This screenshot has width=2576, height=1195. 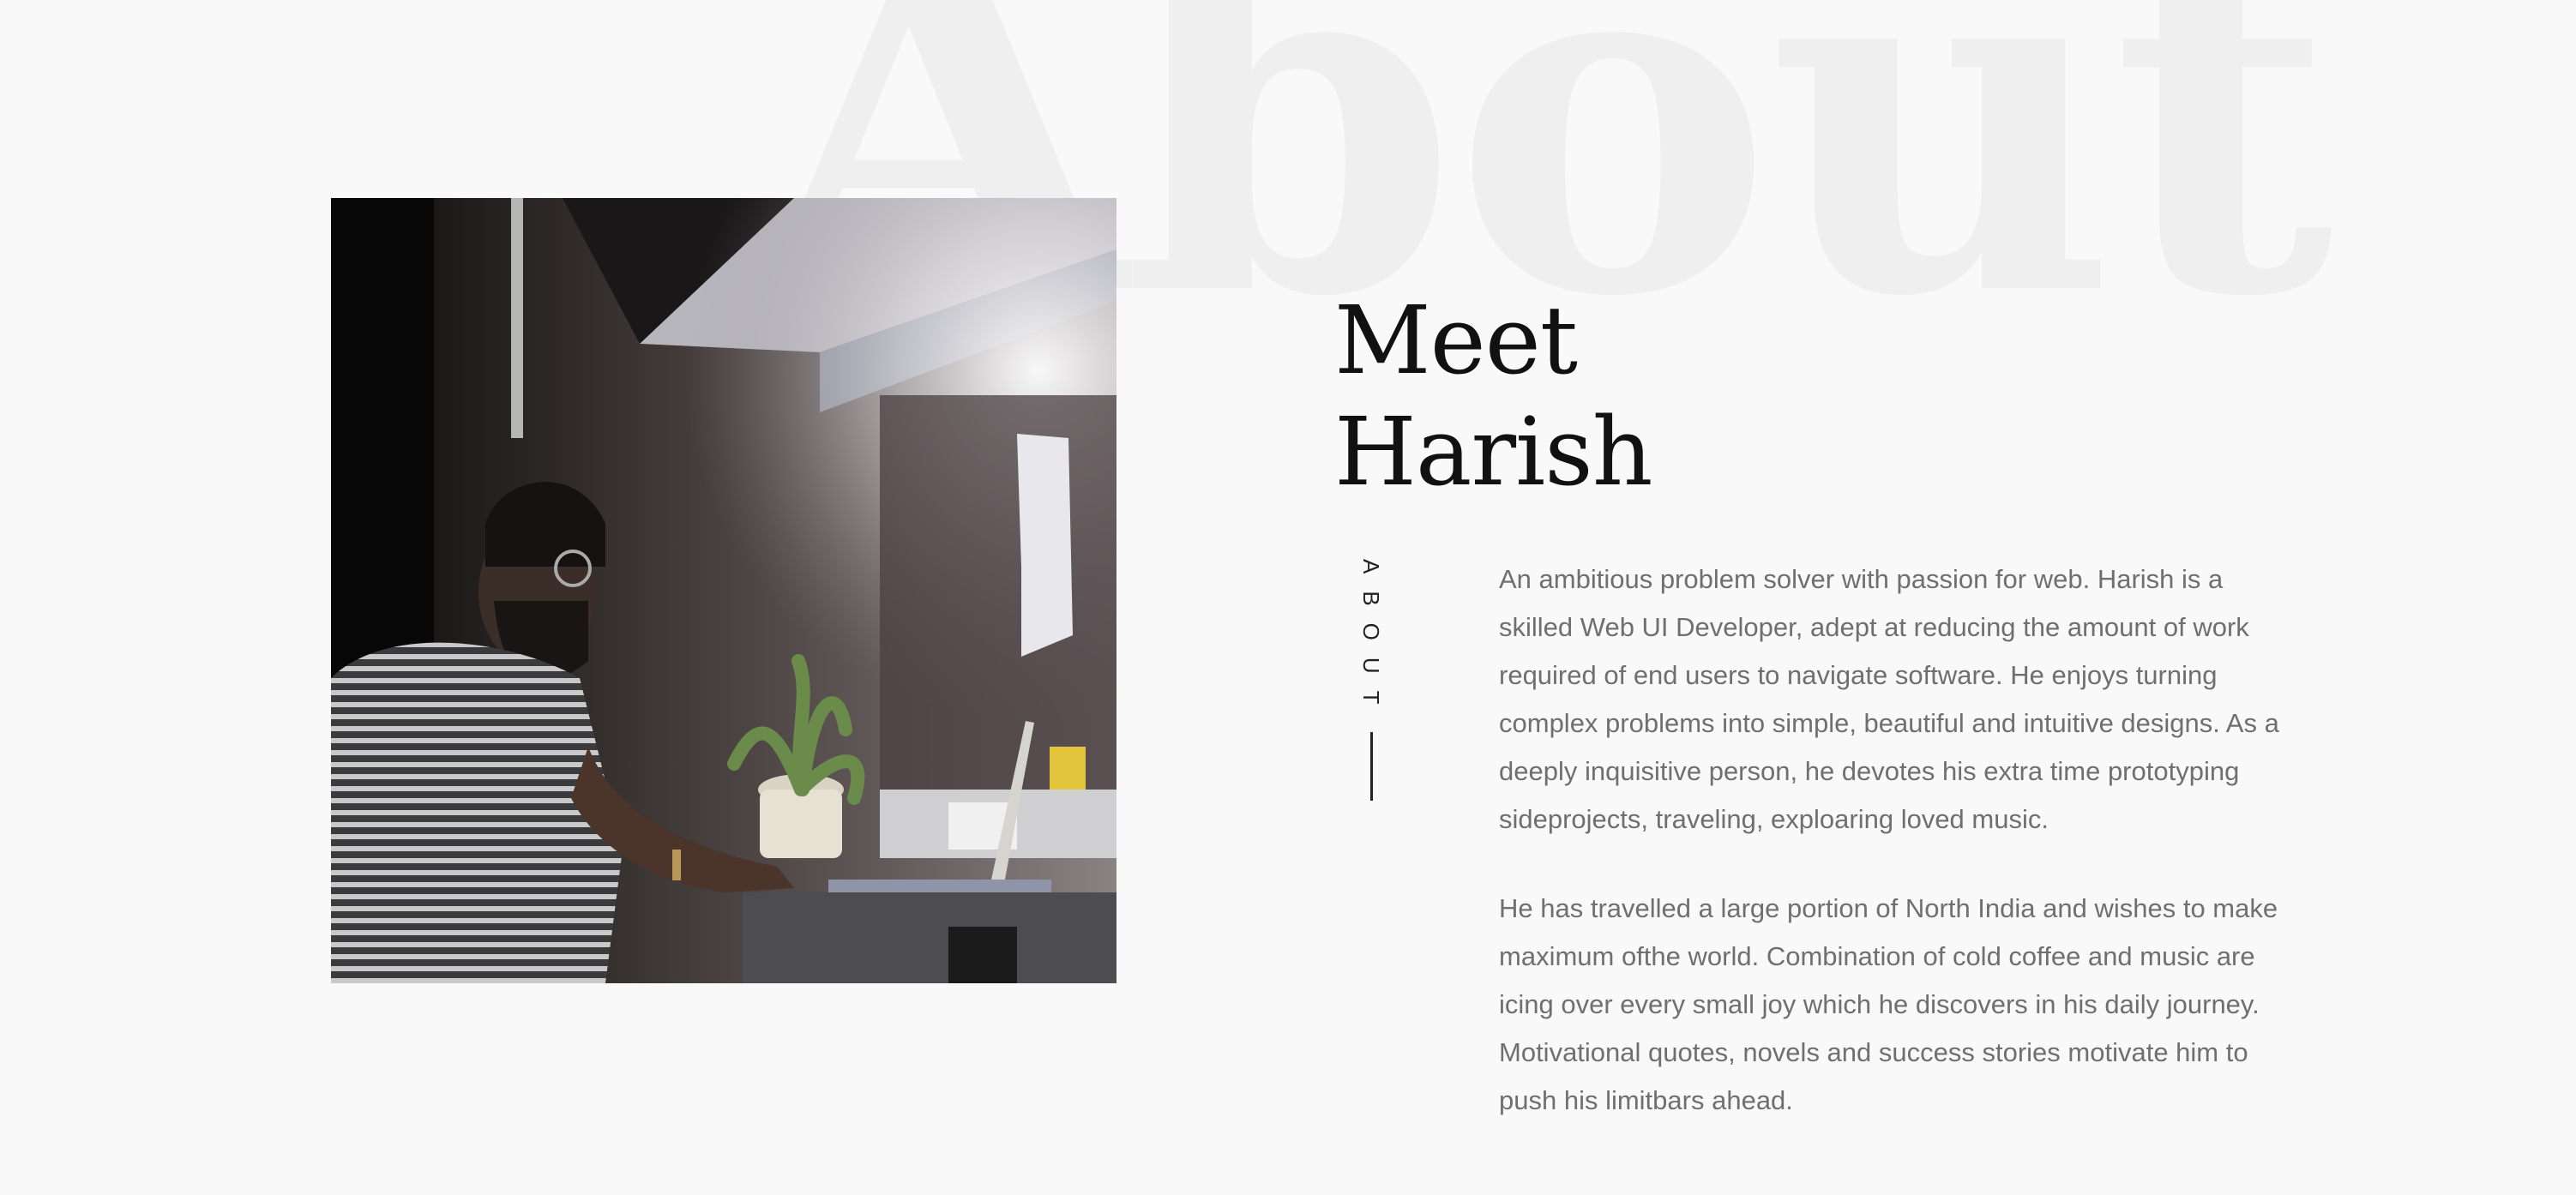 I want to click on vertical-section-label: ABOUT, so click(x=1371, y=680).